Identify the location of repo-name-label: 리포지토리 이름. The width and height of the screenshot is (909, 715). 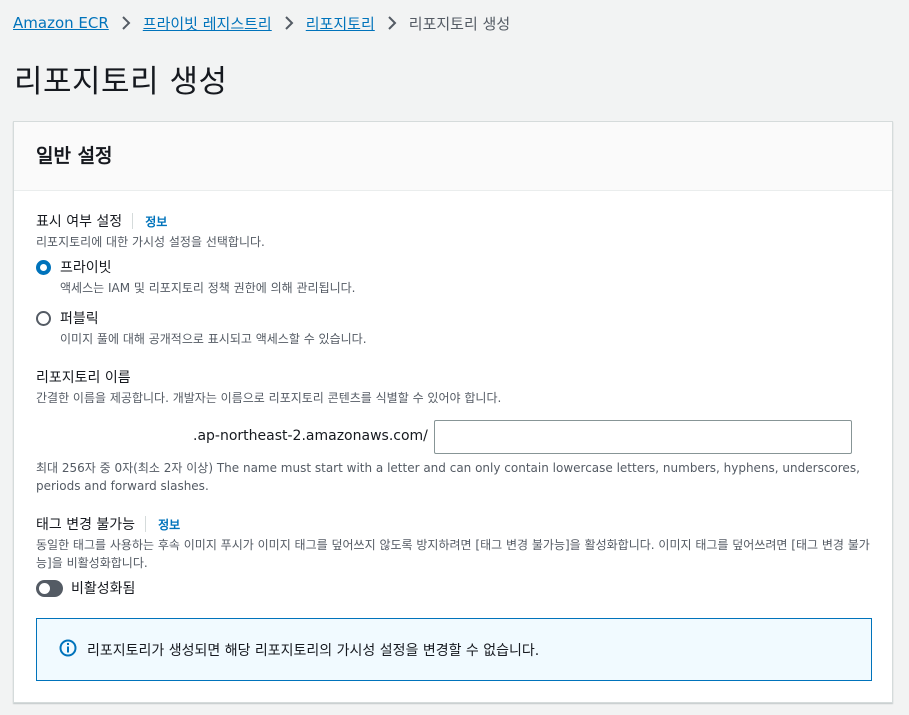
(83, 378).